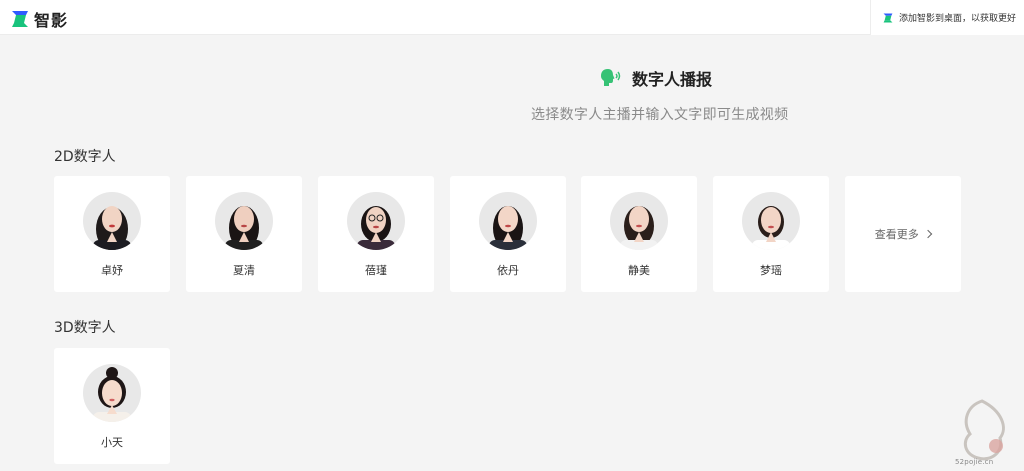  Describe the element at coordinates (85, 157) in the screenshot. I see `section-title-2d: 2D数字人` at that location.